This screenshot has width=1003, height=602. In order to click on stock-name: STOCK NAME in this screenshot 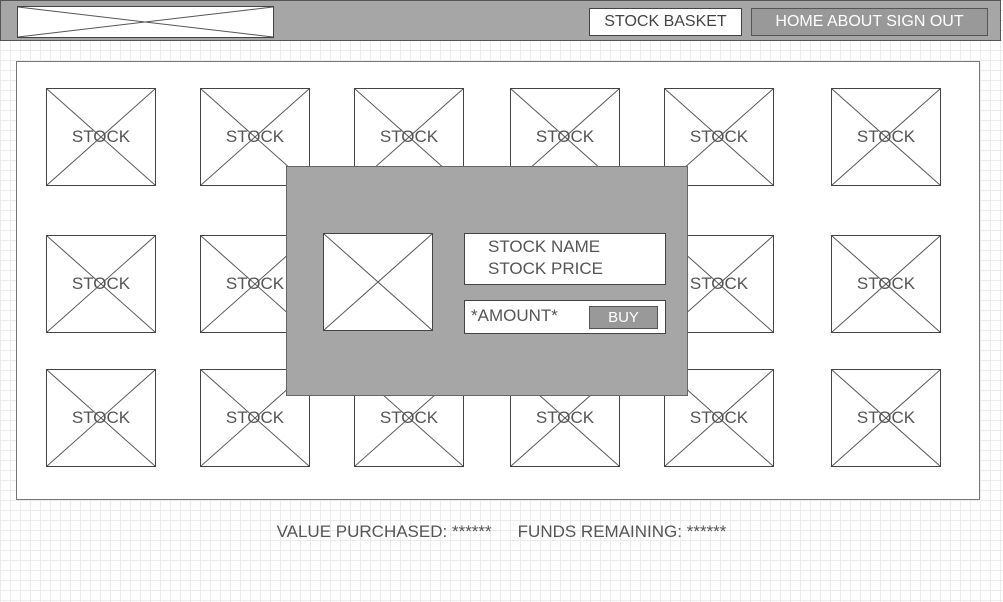, I will do `click(544, 246)`.